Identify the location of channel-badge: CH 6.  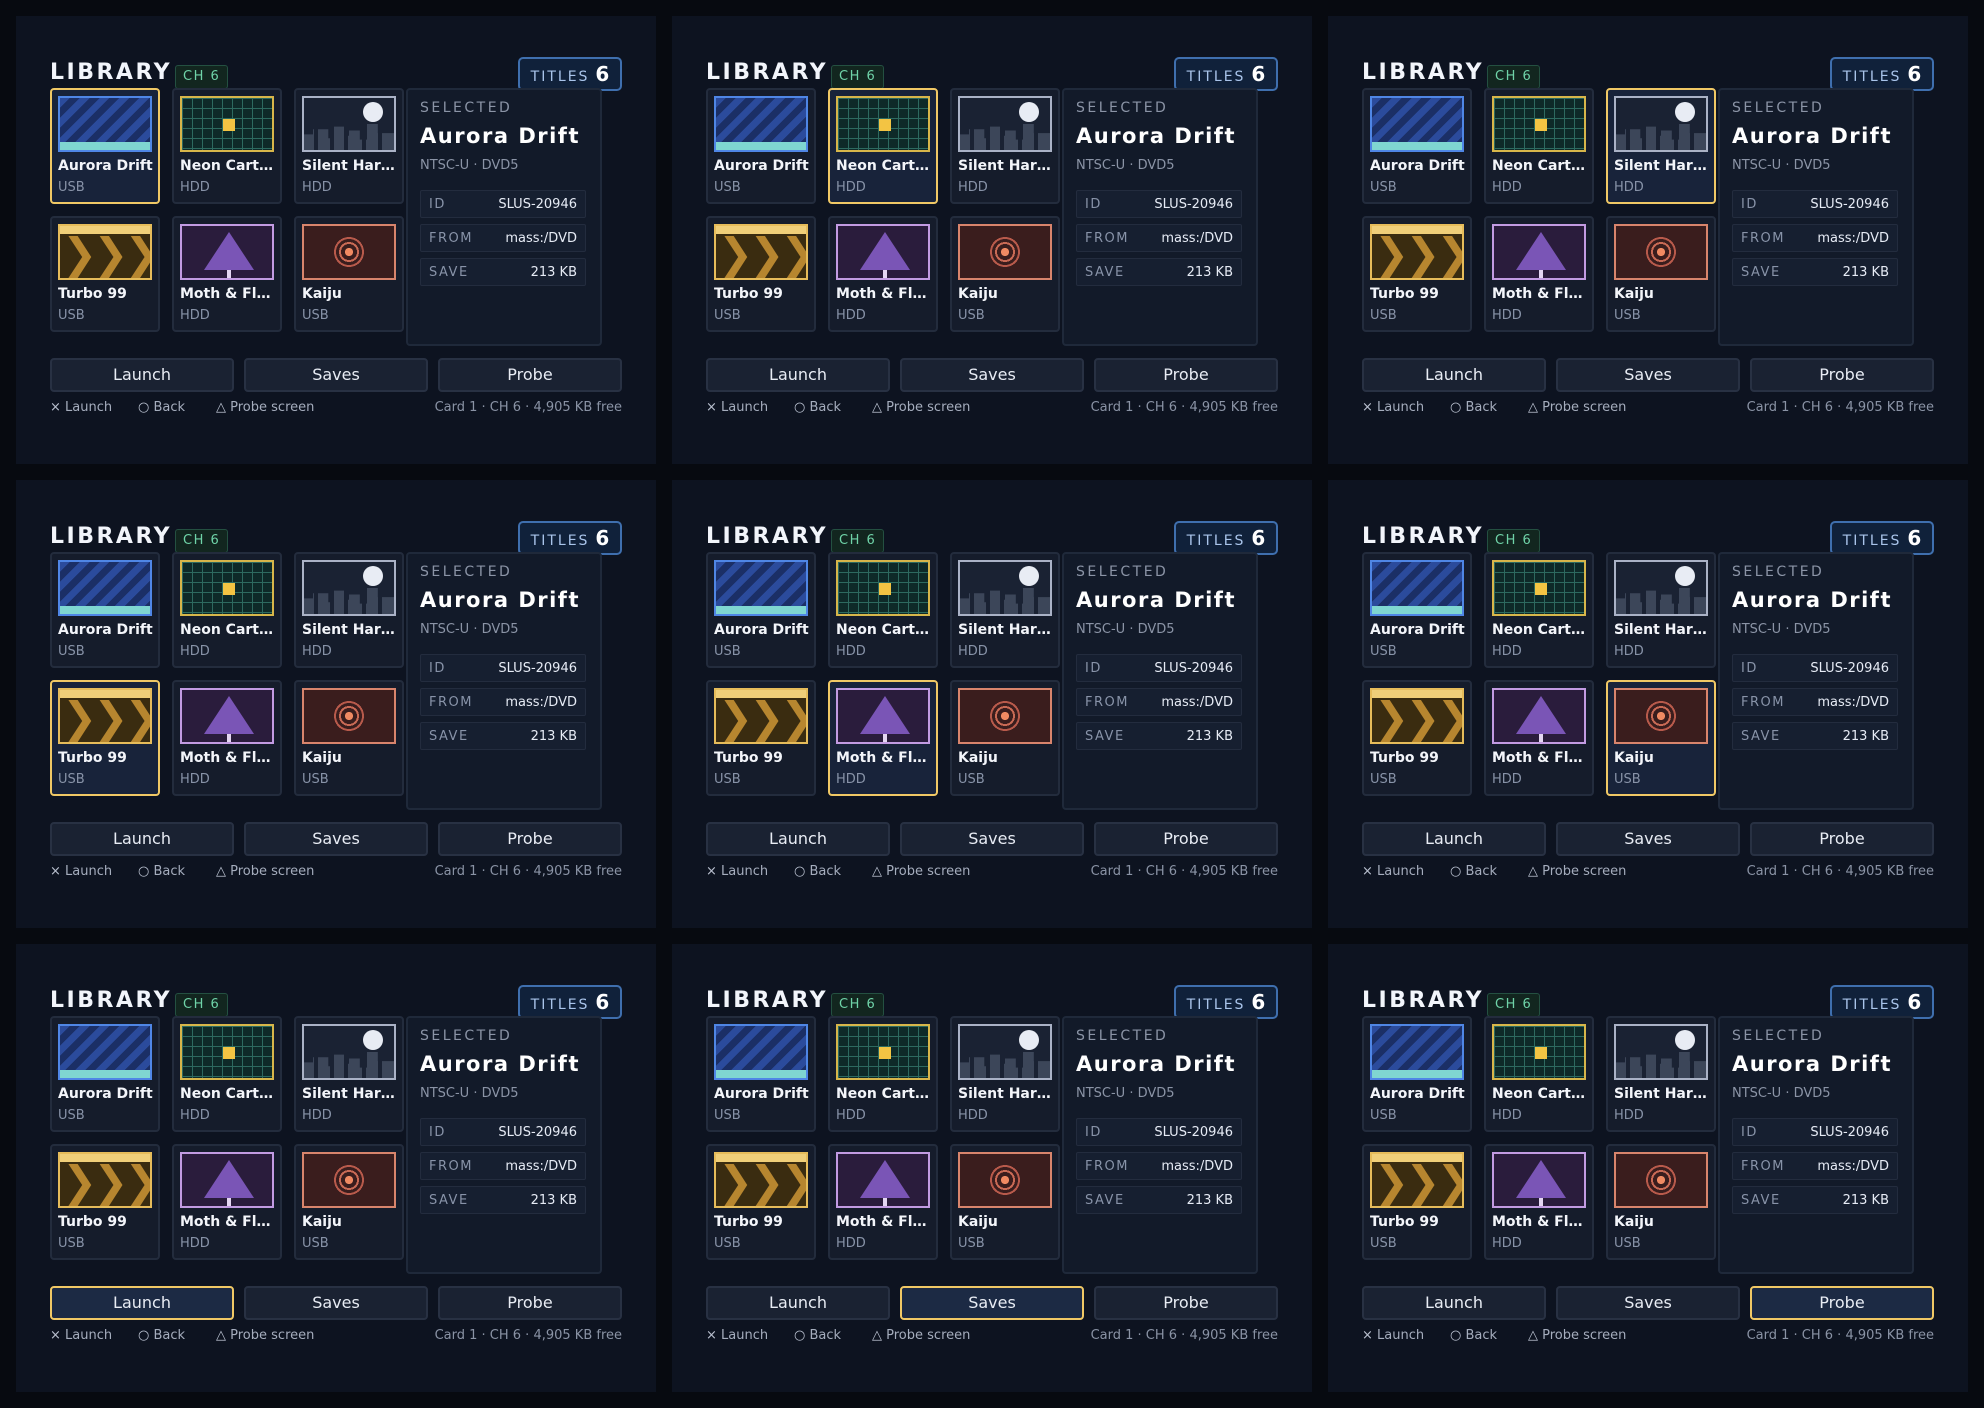
(858, 541).